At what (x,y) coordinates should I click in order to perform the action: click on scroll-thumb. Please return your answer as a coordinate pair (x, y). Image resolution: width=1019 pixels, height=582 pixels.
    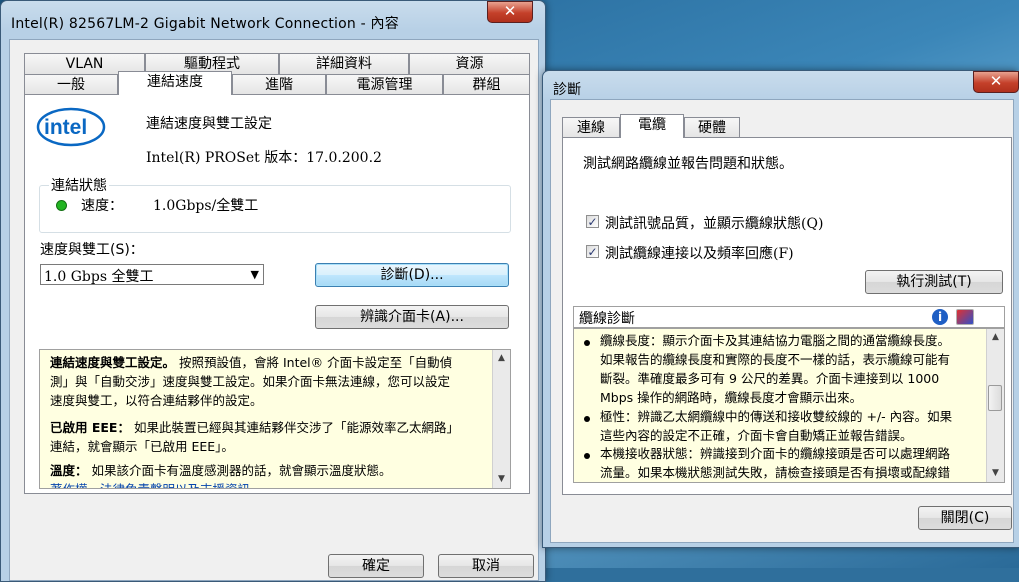
    Looking at the image, I should click on (995, 398).